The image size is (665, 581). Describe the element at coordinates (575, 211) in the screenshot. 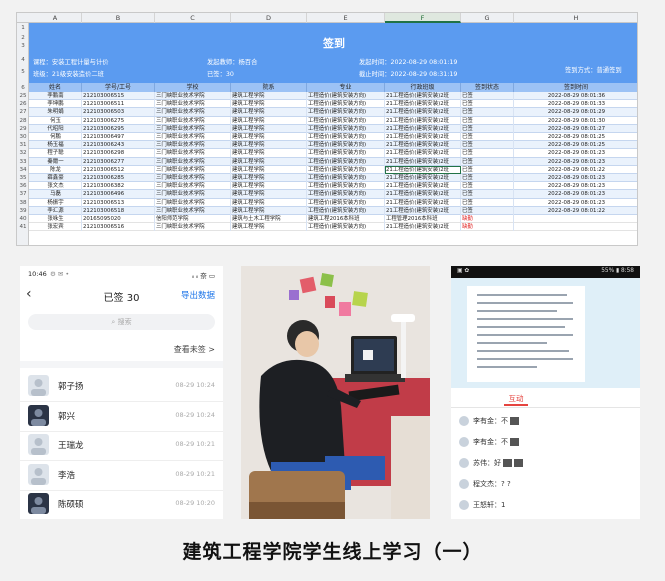

I see `table-cell: 2022-08-29 08:01:22` at that location.